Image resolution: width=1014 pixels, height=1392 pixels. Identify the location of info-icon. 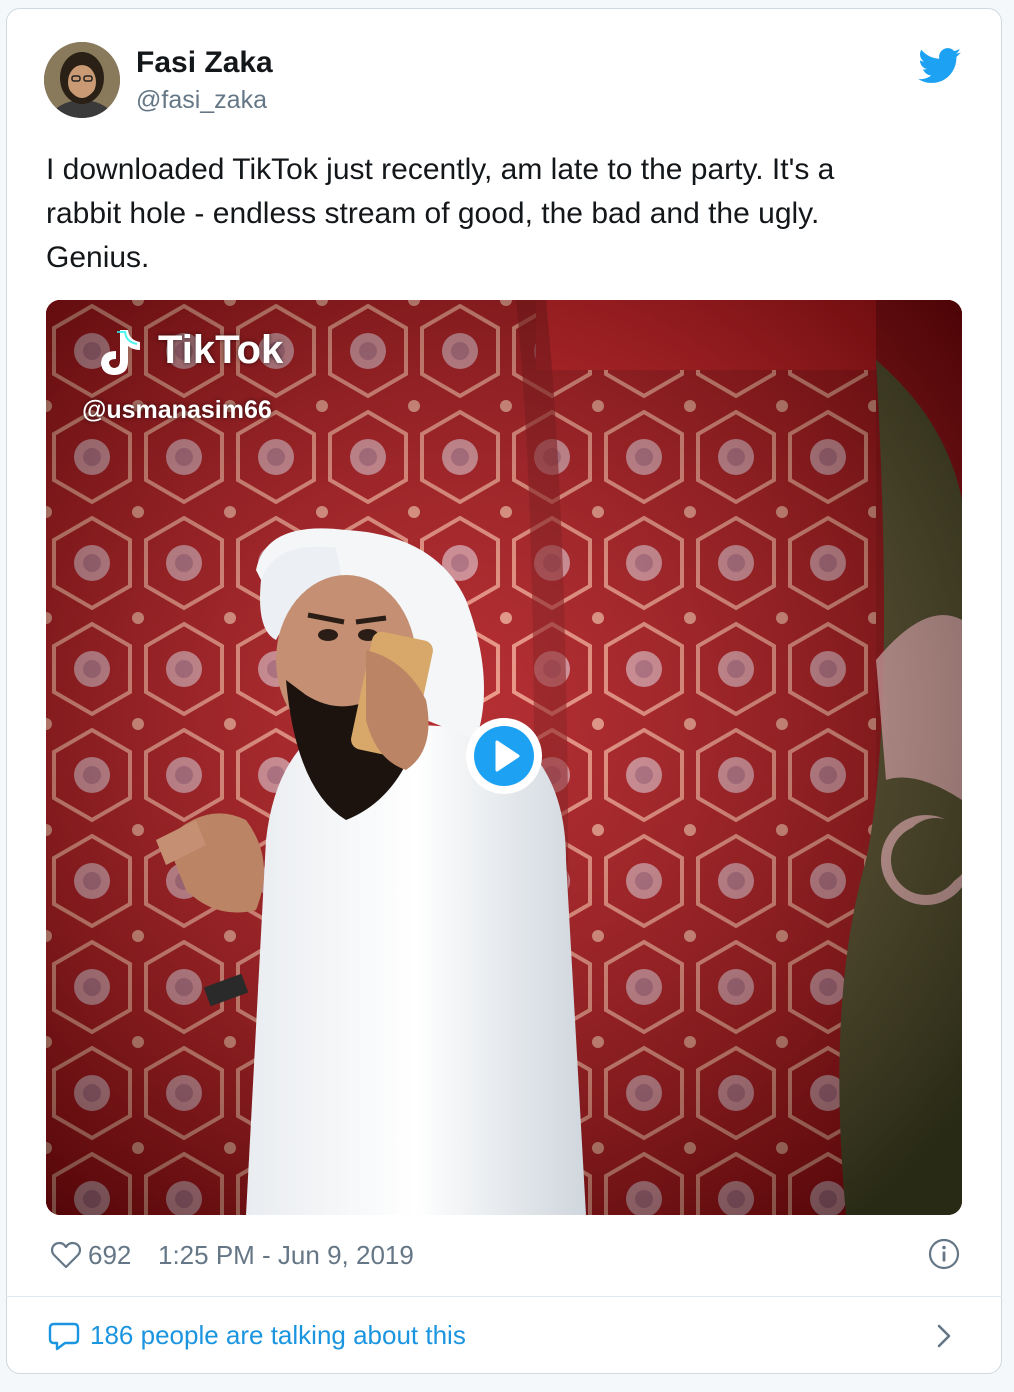
(944, 1254).